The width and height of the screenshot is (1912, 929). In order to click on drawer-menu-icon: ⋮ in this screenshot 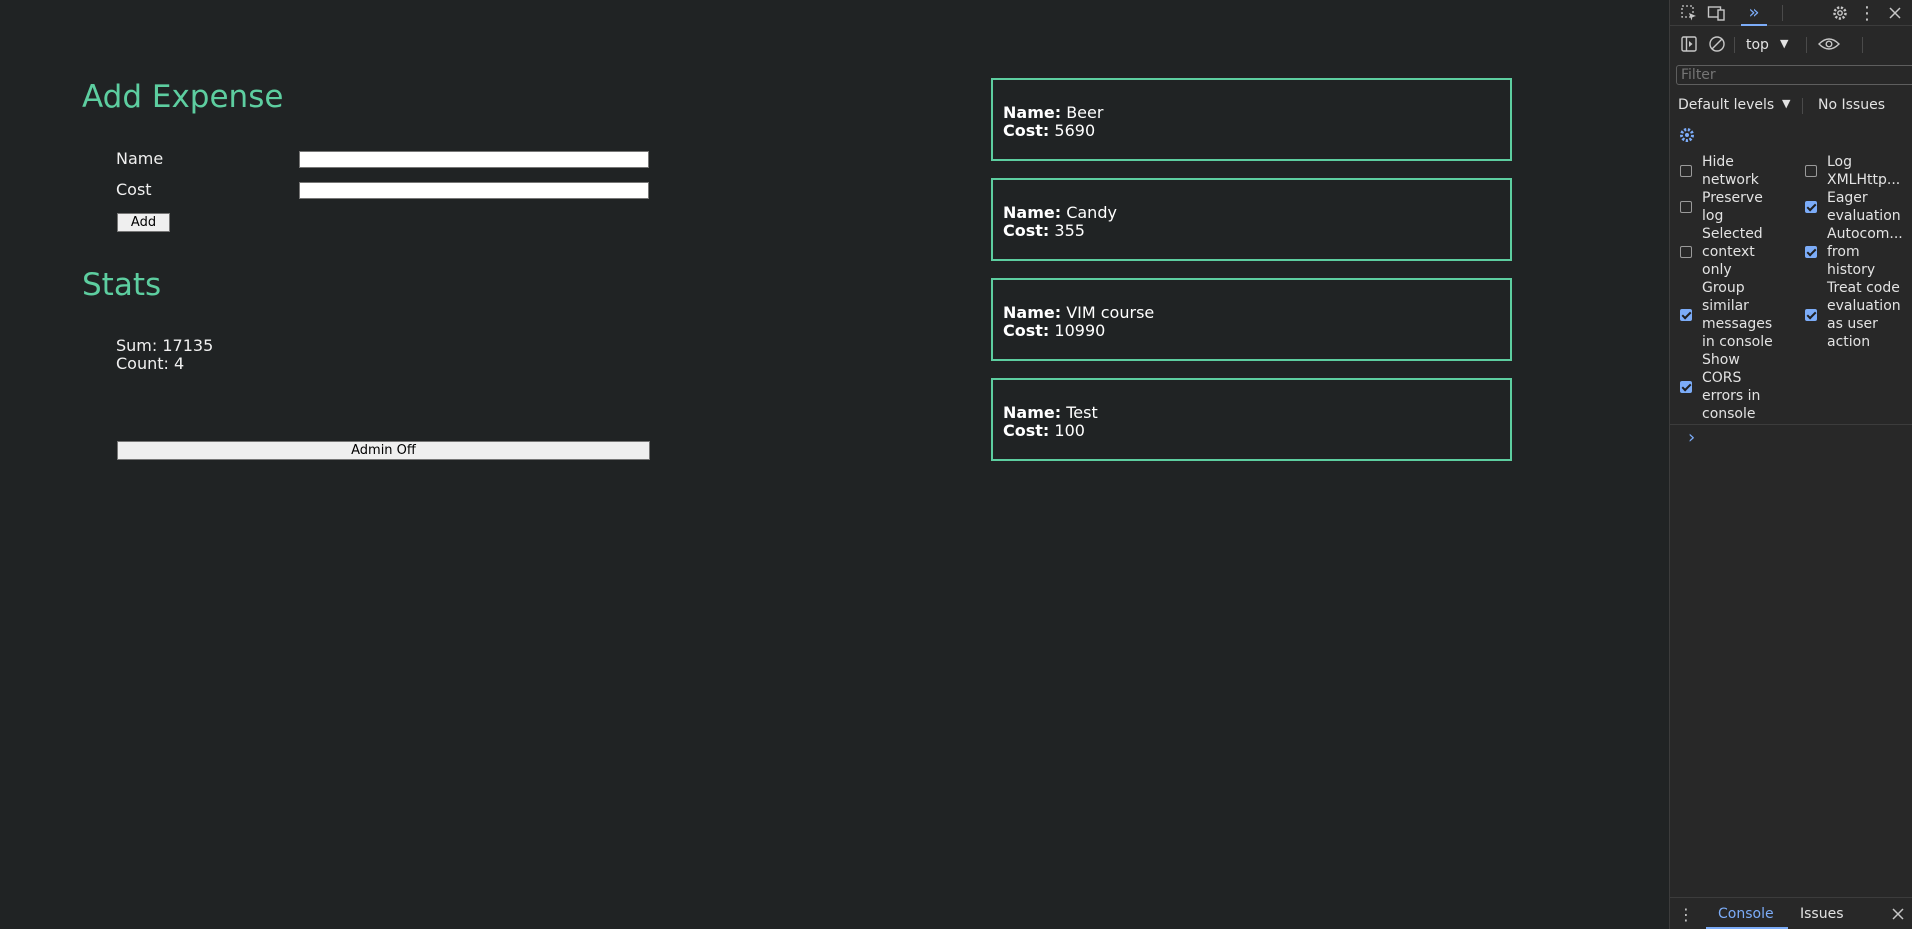, I will do `click(1686, 914)`.